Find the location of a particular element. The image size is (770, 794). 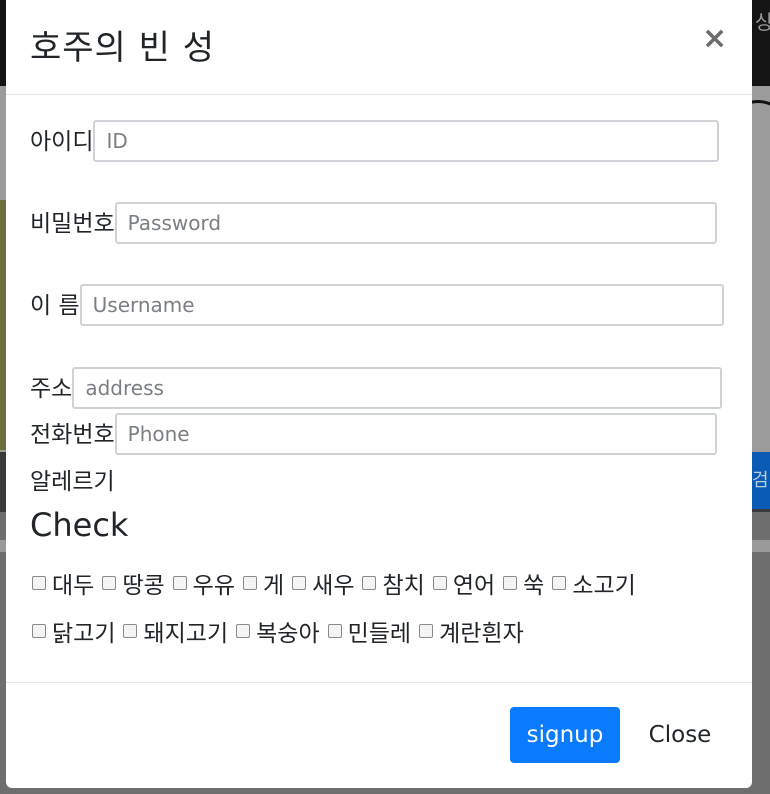

allergy-checkbox-row-2: 닭고기 돼지고기 복숭아 민들레 계란흰자 is located at coordinates (280, 631).